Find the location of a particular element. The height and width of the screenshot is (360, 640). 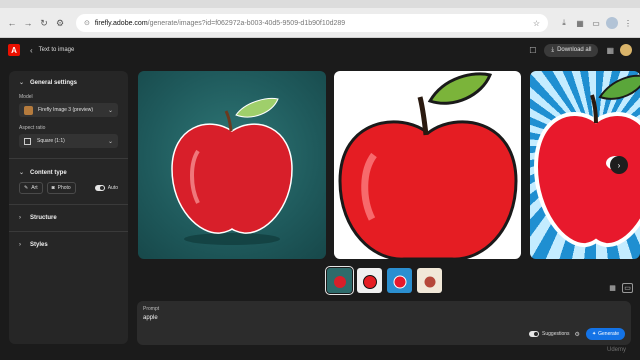

suggestions-toggle: Suggestions is located at coordinates (549, 334).